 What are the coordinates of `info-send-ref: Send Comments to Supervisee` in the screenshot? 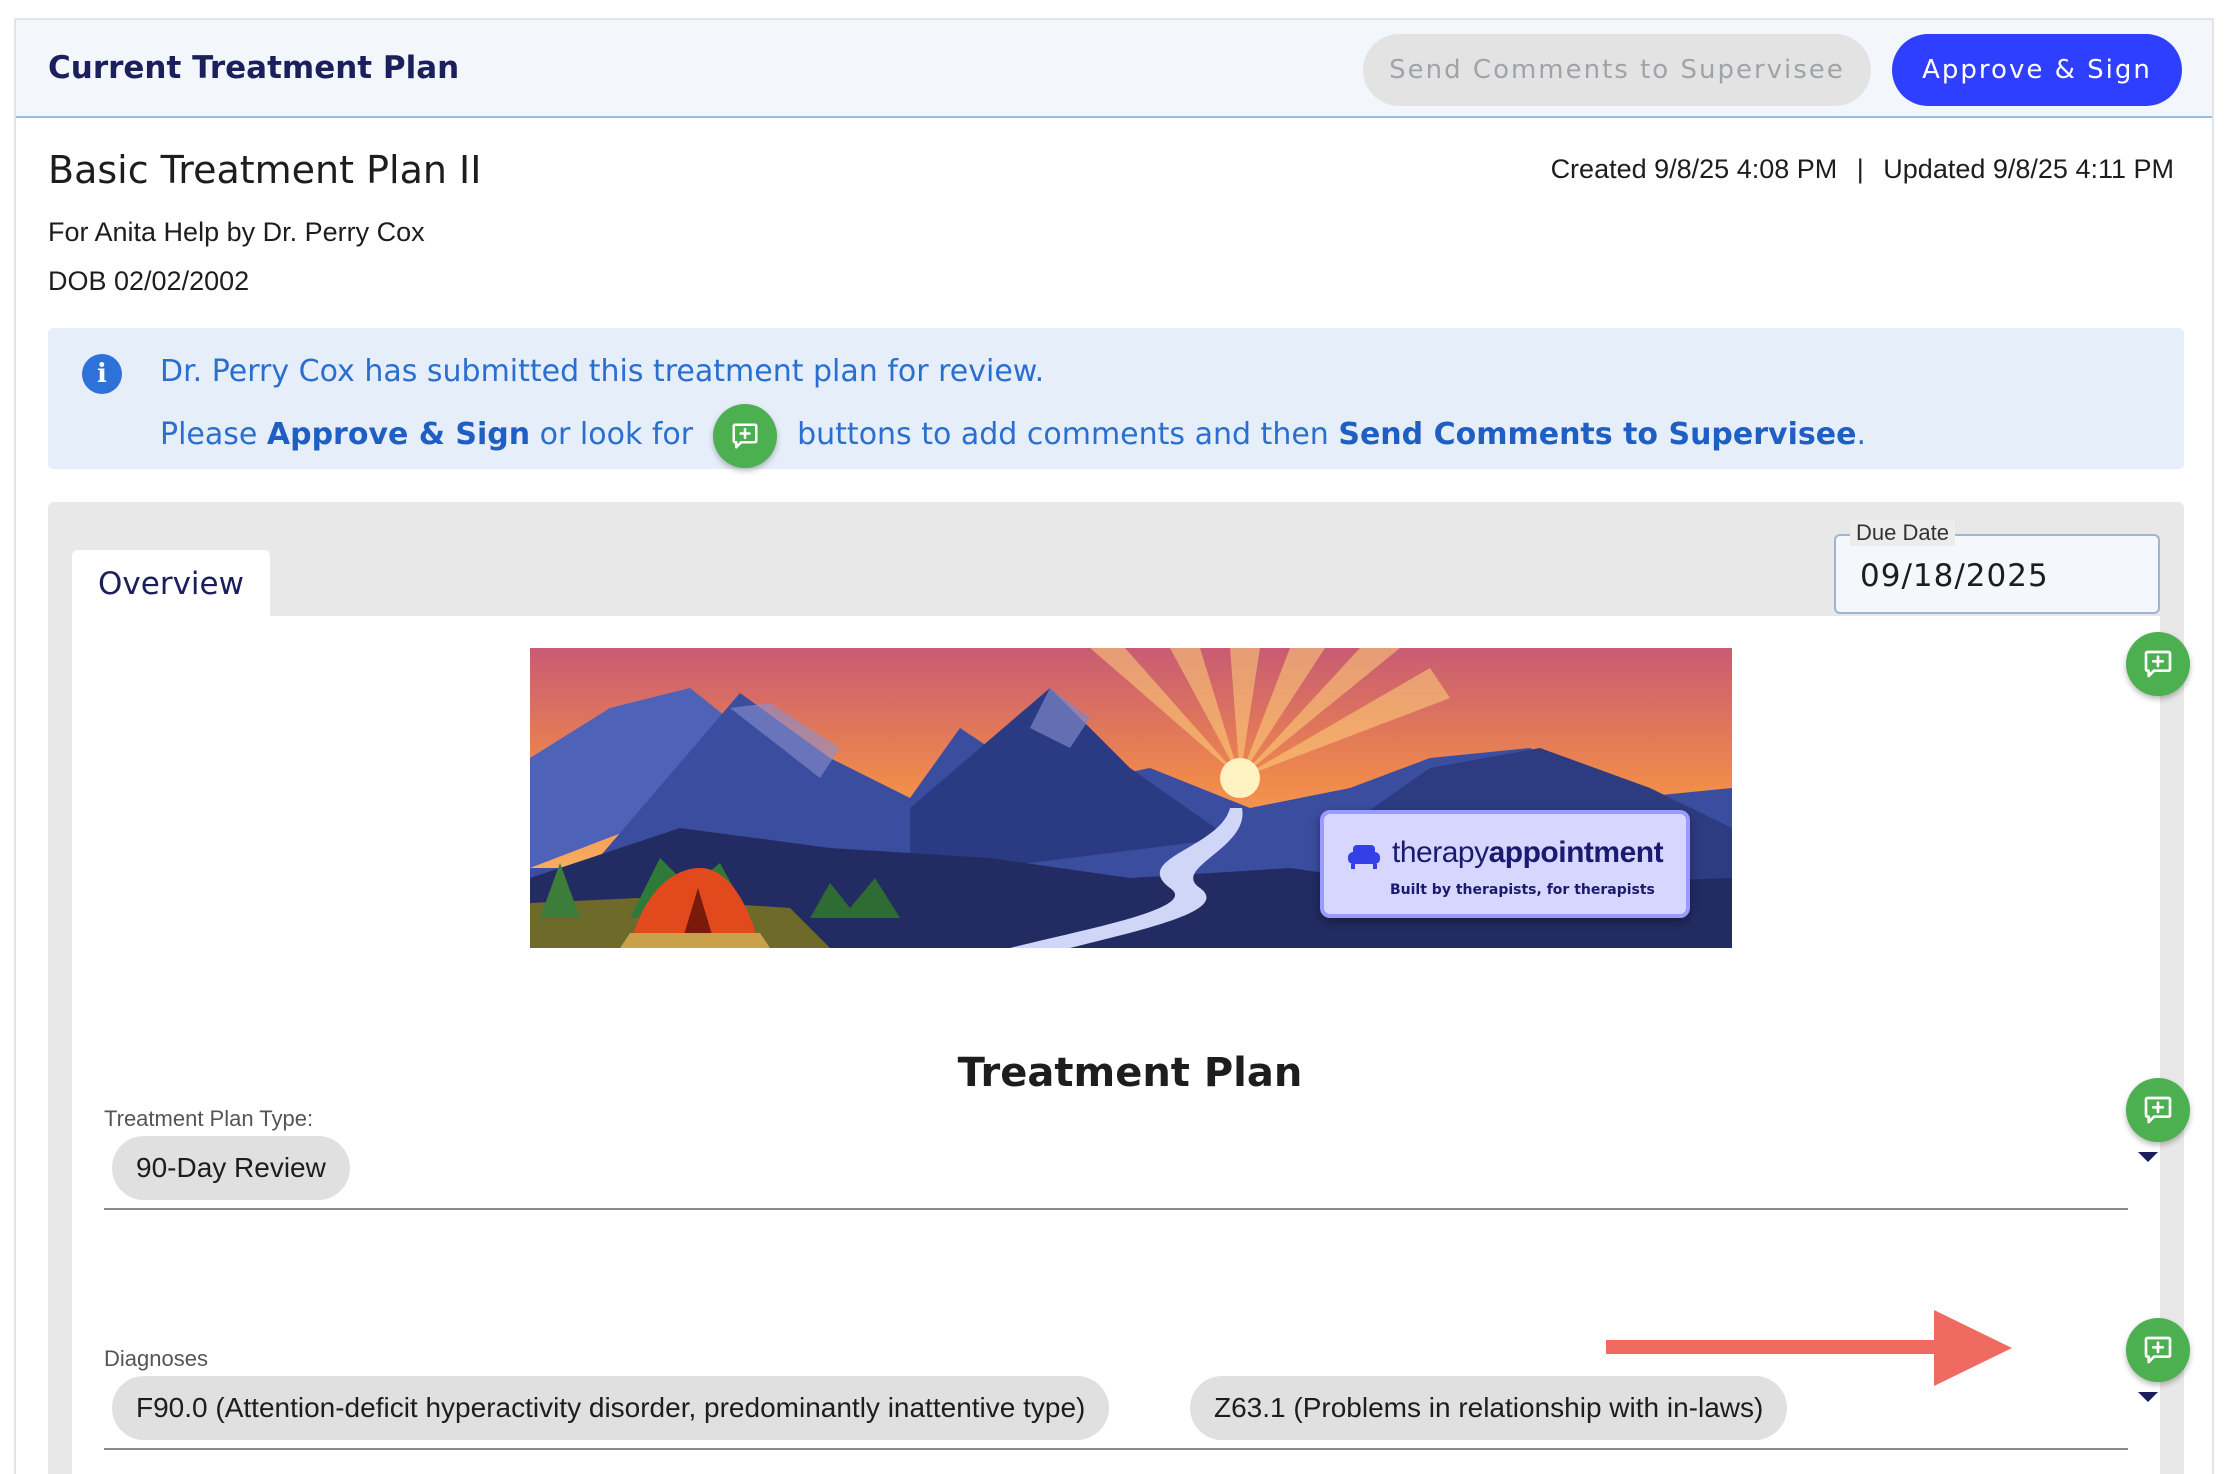 It's located at (1597, 434).